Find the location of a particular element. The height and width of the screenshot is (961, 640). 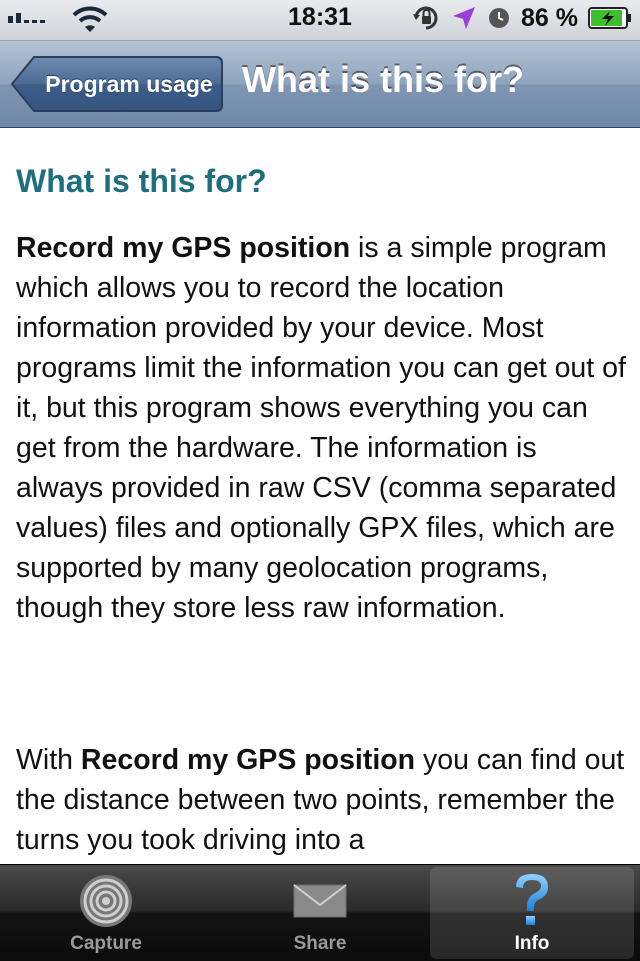

status-right: 86 % is located at coordinates (521, 18).